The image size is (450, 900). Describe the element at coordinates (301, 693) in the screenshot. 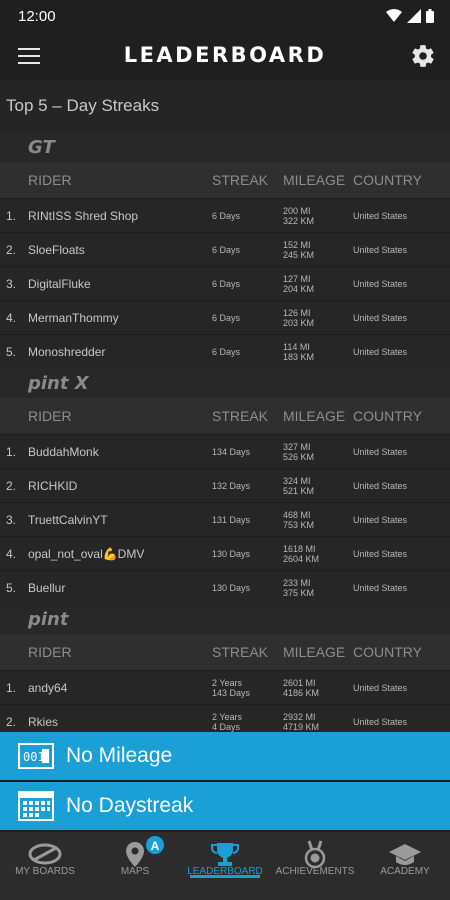

I see `mileage-line: 4186 KM` at that location.